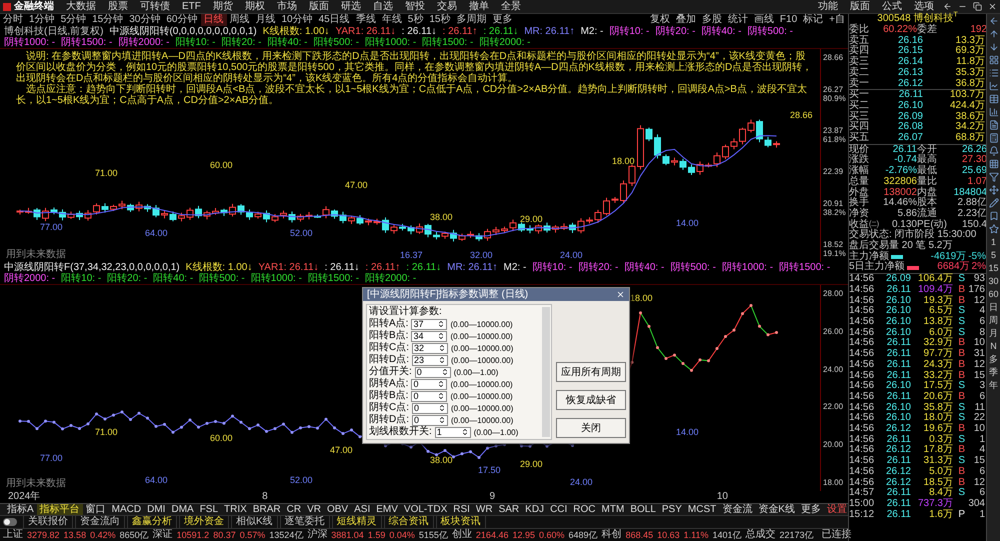  What do you see at coordinates (671, 510) in the screenshot?
I see `indicator-tab: PSY` at bounding box center [671, 510].